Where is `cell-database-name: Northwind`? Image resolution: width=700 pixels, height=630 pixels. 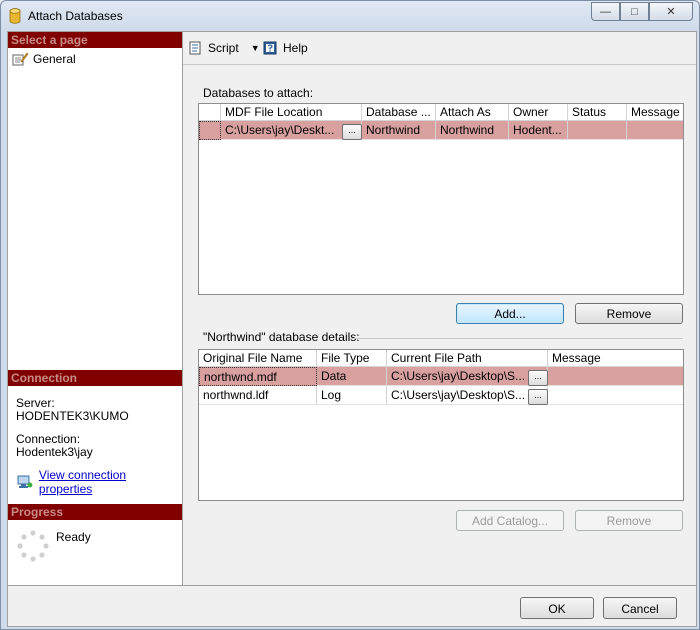 cell-database-name: Northwind is located at coordinates (399, 130).